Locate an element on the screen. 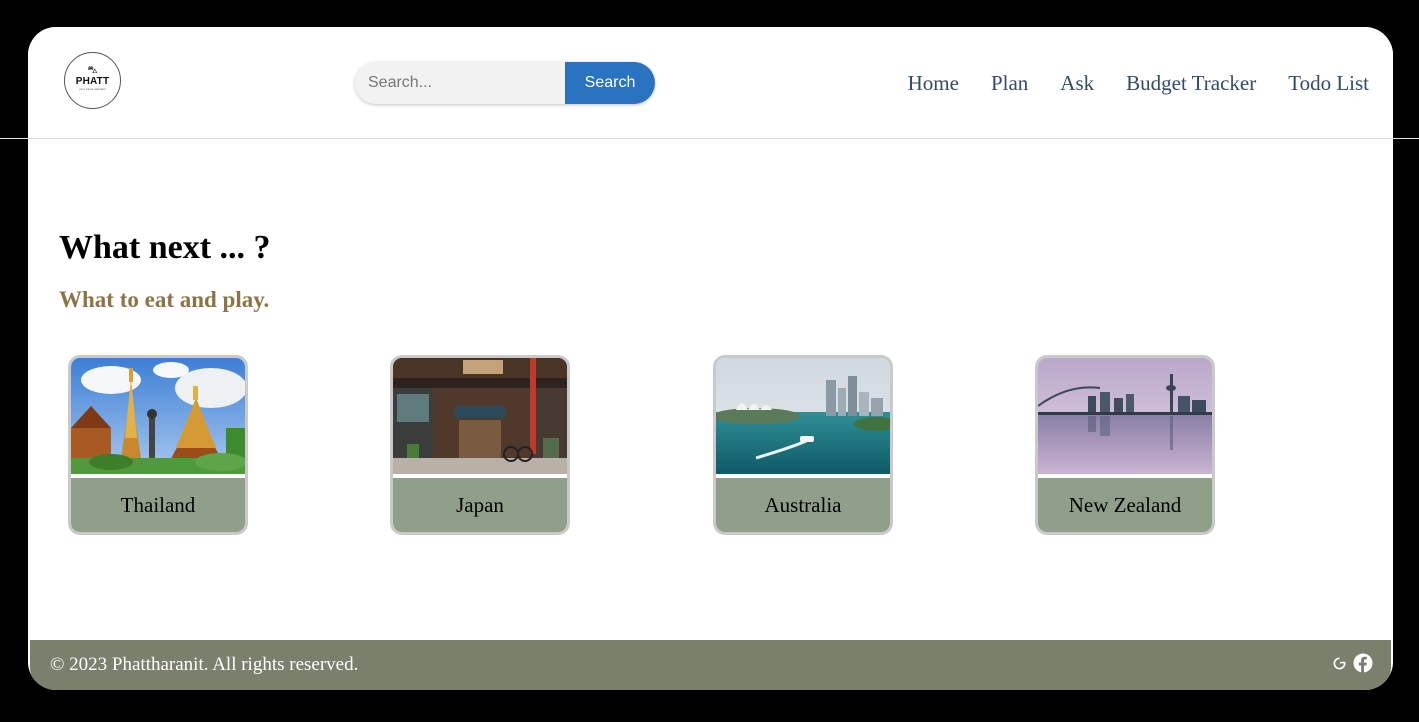 The width and height of the screenshot is (1419, 722). destination-card-new-zealand: New Zealand is located at coordinates (1125, 445).